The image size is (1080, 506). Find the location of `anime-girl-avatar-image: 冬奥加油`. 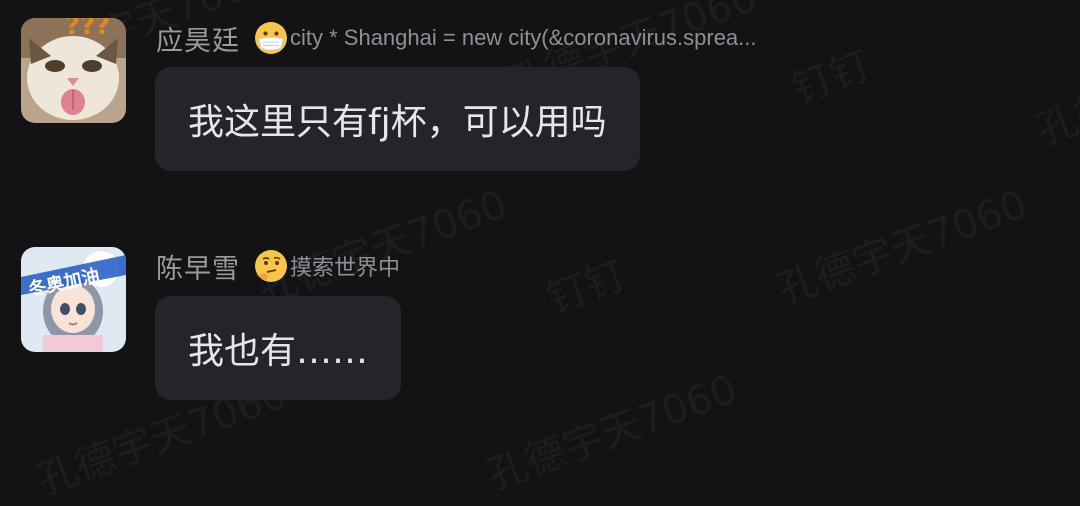

anime-girl-avatar-image: 冬奥加油 is located at coordinates (73, 299).